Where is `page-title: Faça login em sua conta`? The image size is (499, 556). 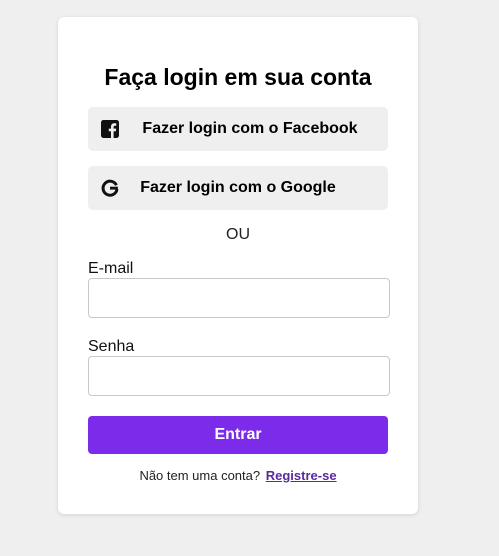 page-title: Faça login em sua conta is located at coordinates (238, 77).